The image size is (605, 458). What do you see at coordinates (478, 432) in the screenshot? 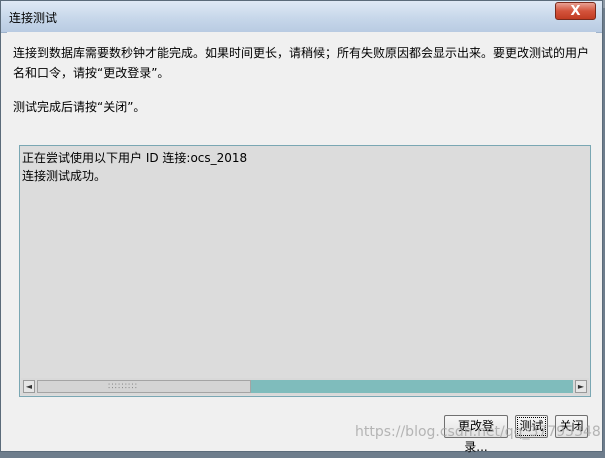
I see `watermark-text: https://blog.csdn.net/qq_37795348` at bounding box center [478, 432].